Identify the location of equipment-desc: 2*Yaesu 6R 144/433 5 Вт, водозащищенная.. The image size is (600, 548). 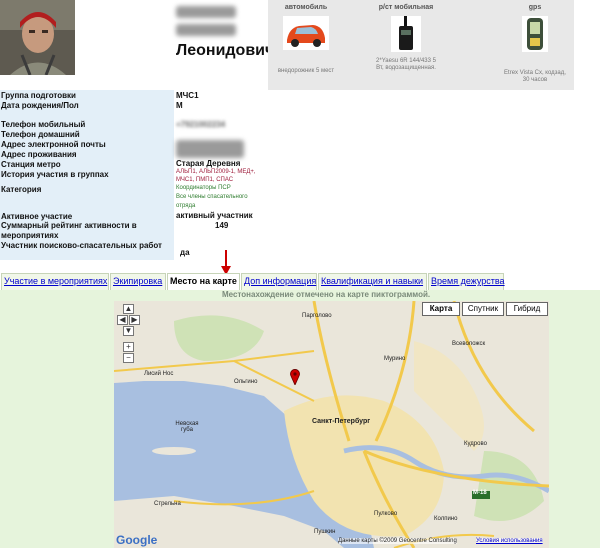
(406, 64).